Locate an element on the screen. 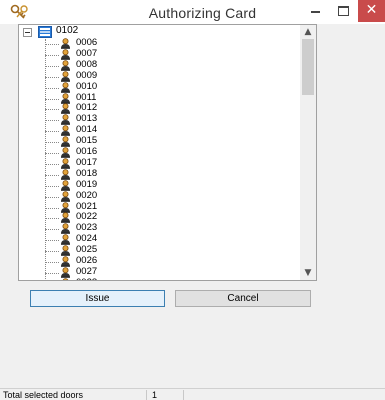 The width and height of the screenshot is (385, 400). close-icon: ✕ is located at coordinates (371, 10).